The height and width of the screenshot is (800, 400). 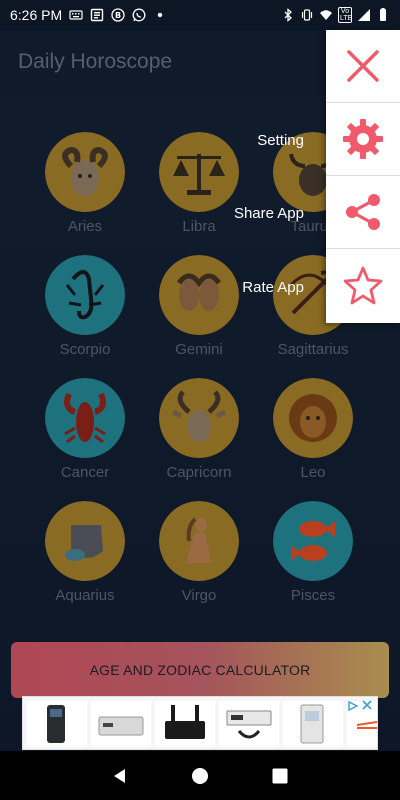 I want to click on b-circle-icon: B, so click(x=118, y=15).